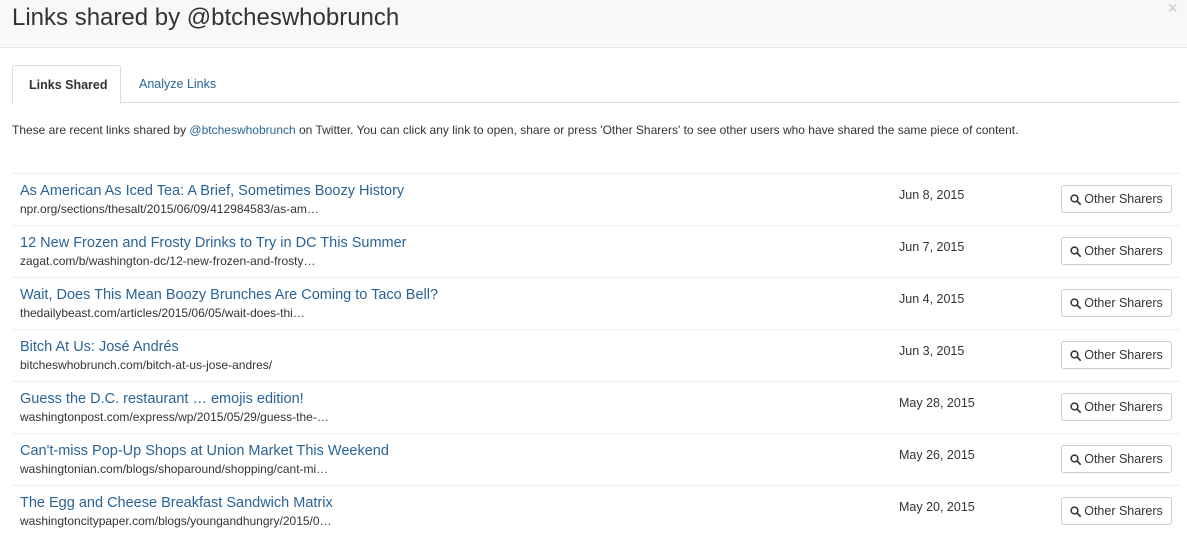 The height and width of the screenshot is (537, 1187). What do you see at coordinates (932, 299) in the screenshot?
I see `link-date: Jun 4, 2015` at bounding box center [932, 299].